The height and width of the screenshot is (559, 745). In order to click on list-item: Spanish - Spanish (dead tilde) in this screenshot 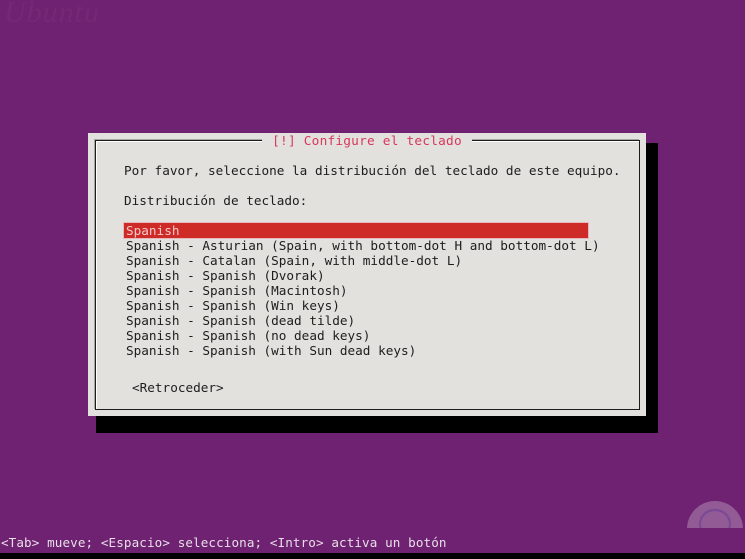, I will do `click(356, 320)`.